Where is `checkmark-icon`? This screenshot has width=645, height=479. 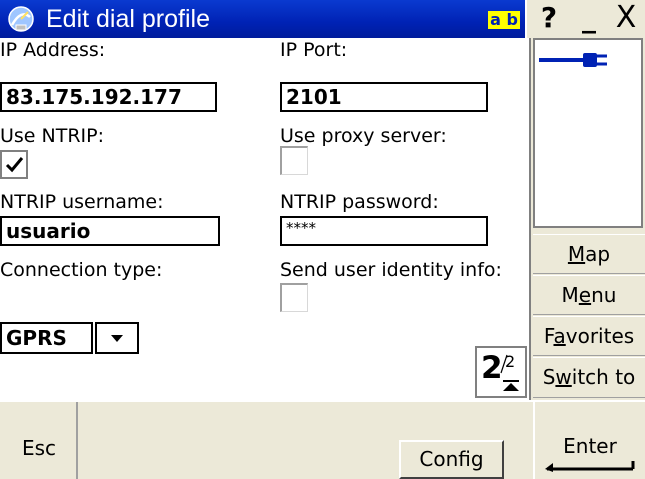
checkmark-icon is located at coordinates (14, 165).